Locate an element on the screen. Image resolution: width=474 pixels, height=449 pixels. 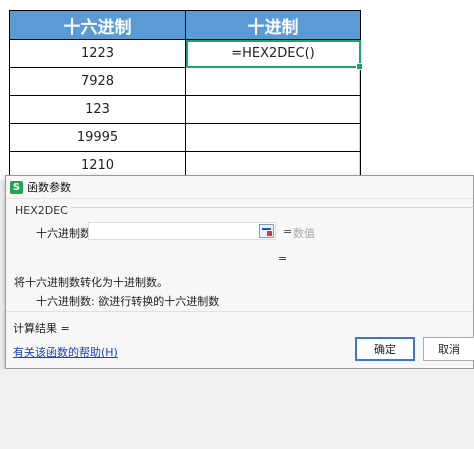
header-row: 十六进制 十进制 is located at coordinates (185, 25).